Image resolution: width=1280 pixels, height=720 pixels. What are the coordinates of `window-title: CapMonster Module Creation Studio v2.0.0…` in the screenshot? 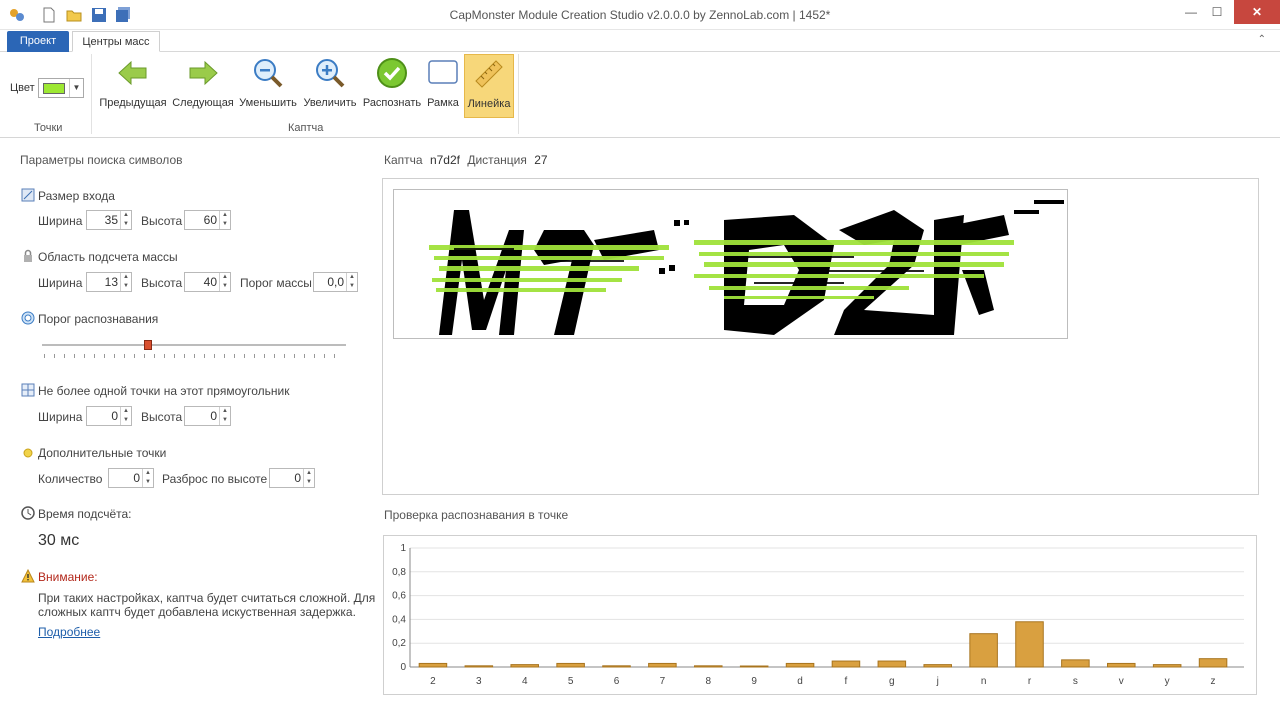 It's located at (640, 15).